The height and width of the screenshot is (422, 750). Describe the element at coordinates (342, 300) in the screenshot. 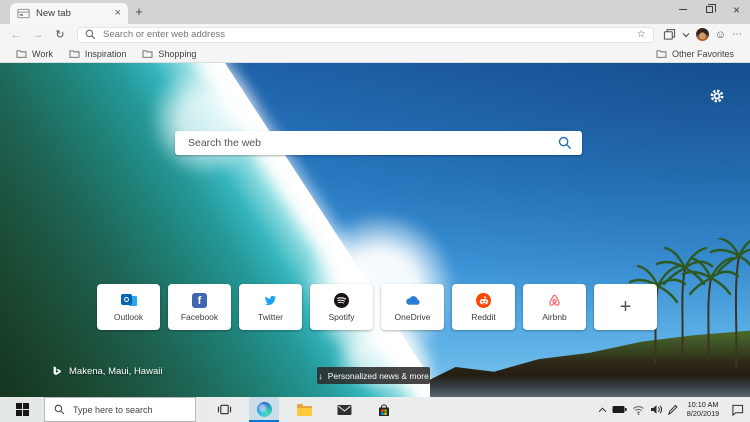

I see `spotify-icon` at that location.